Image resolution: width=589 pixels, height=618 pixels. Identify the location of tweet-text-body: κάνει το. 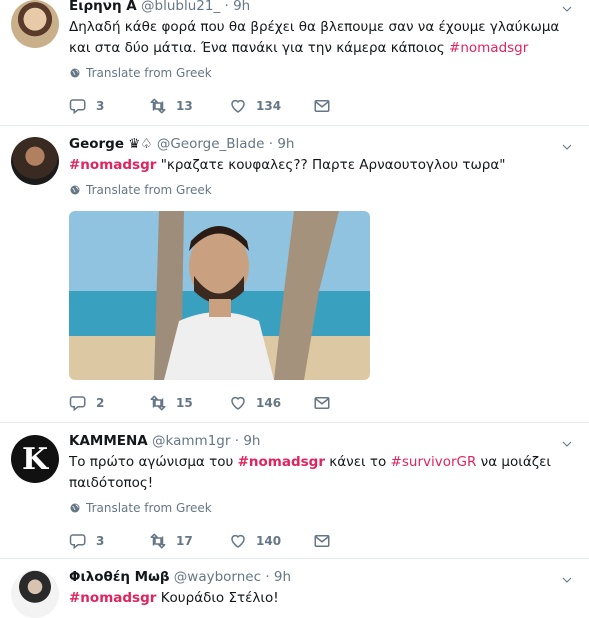
(358, 462).